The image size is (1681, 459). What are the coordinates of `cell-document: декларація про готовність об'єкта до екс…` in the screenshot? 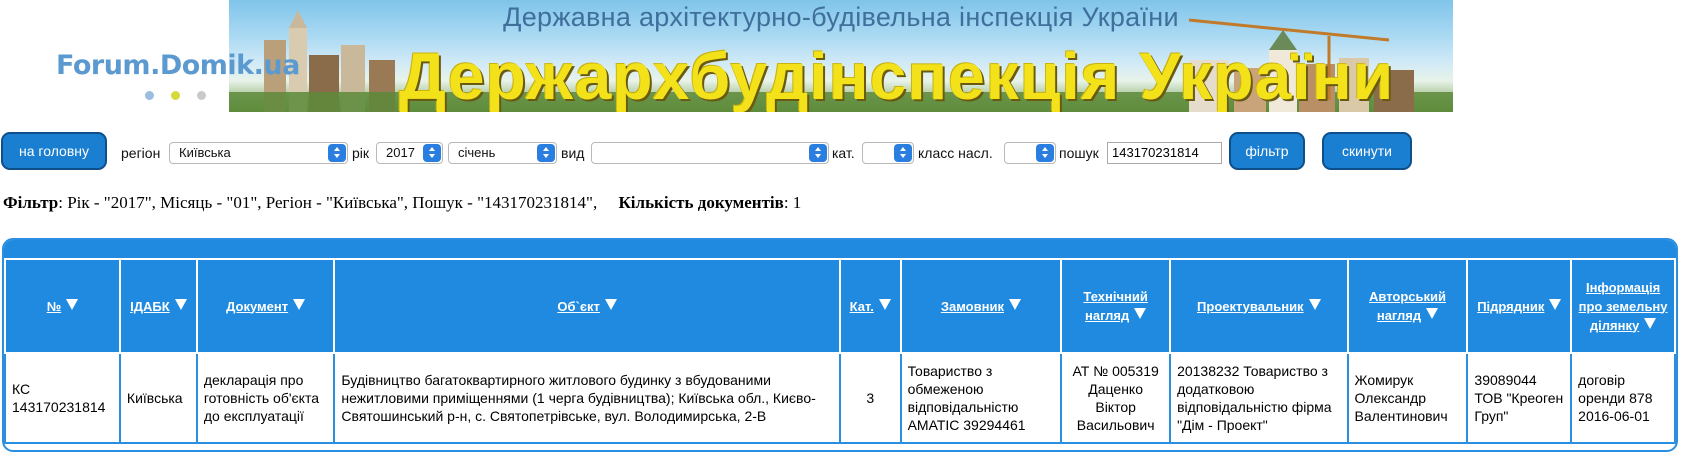 It's located at (265, 398).